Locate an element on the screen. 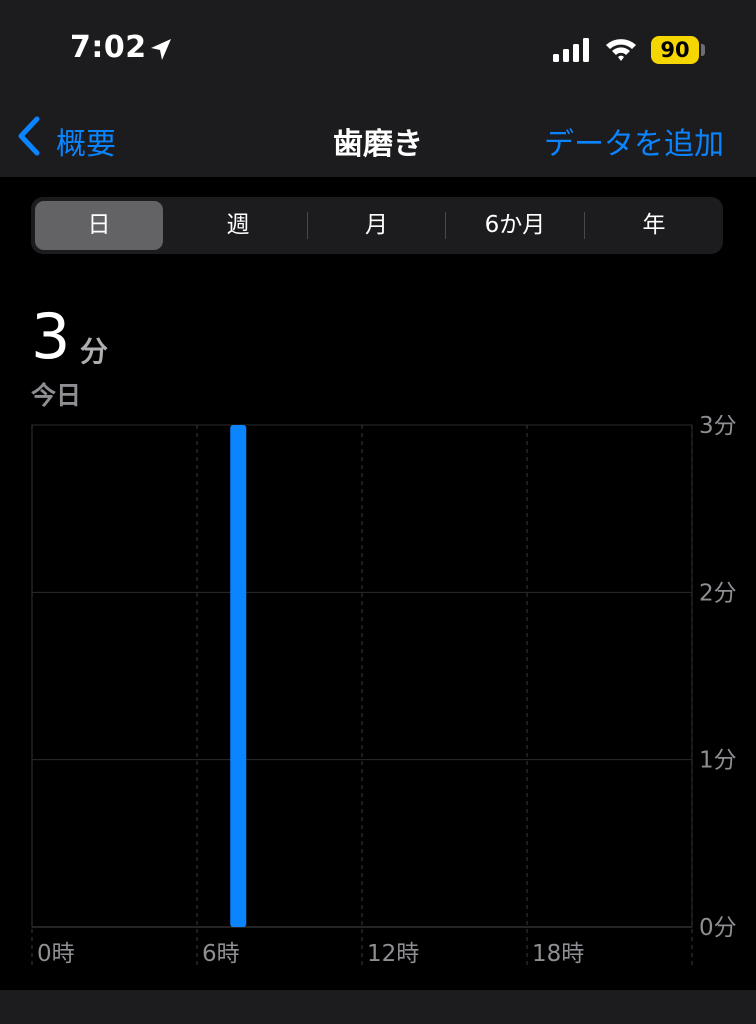 Image resolution: width=756 pixels, height=1024 pixels. location-arrow-icon is located at coordinates (161, 49).